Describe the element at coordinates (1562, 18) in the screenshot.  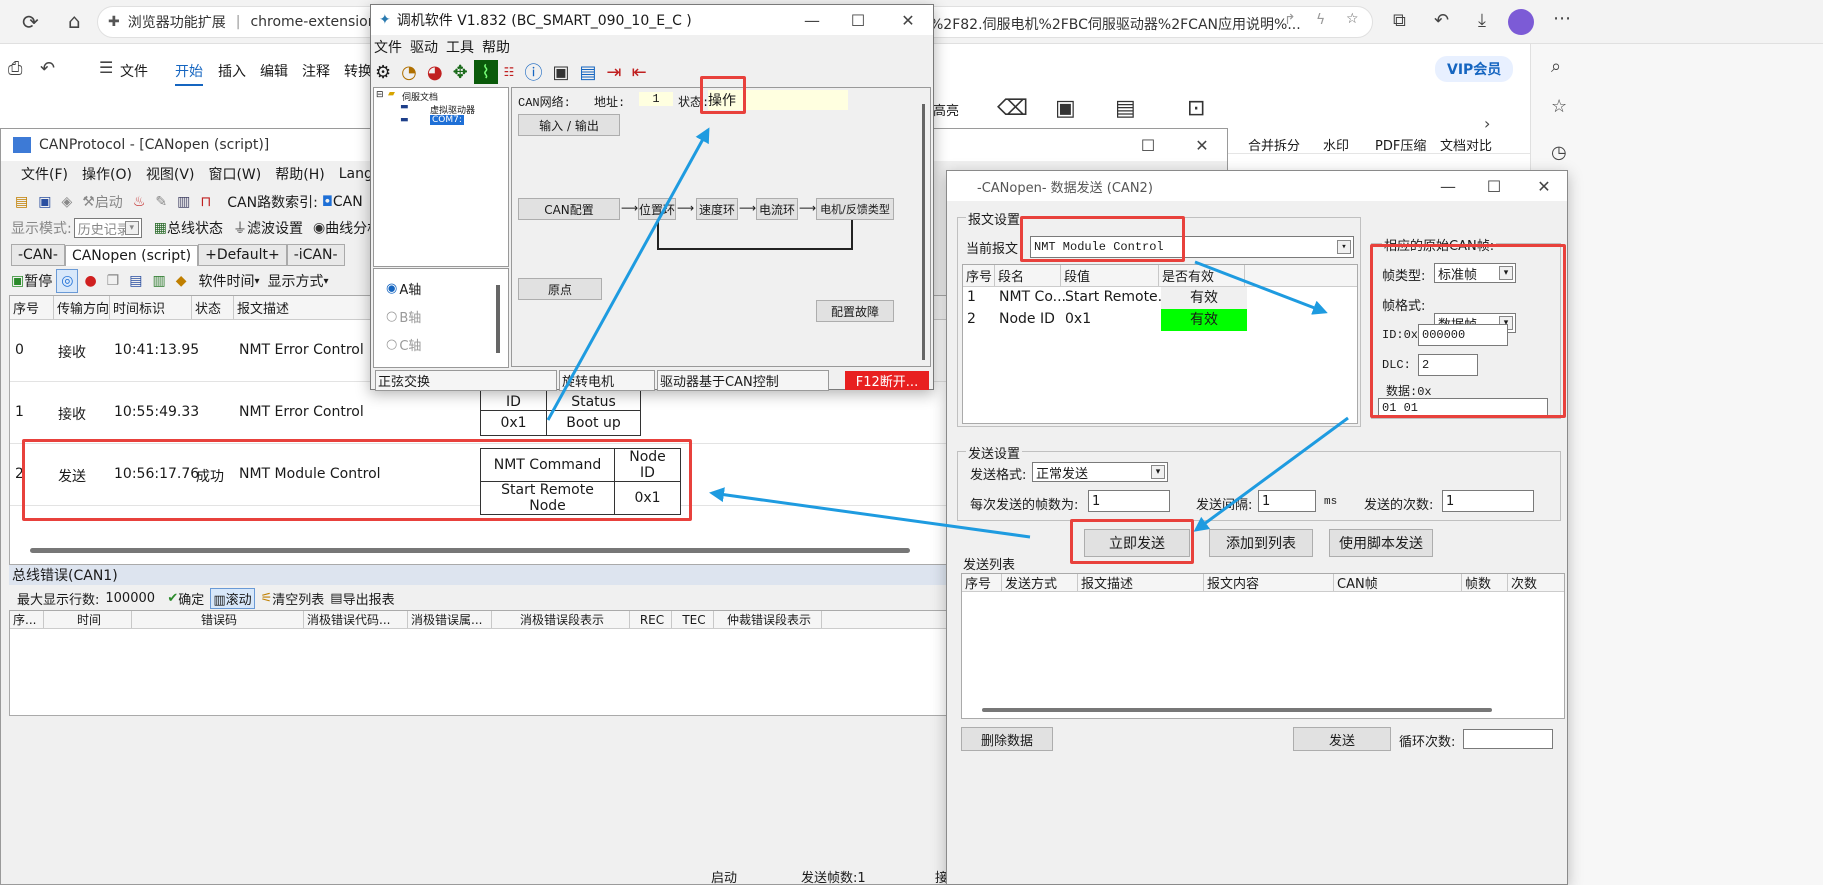
I see `more-icon: ⋯` at that location.